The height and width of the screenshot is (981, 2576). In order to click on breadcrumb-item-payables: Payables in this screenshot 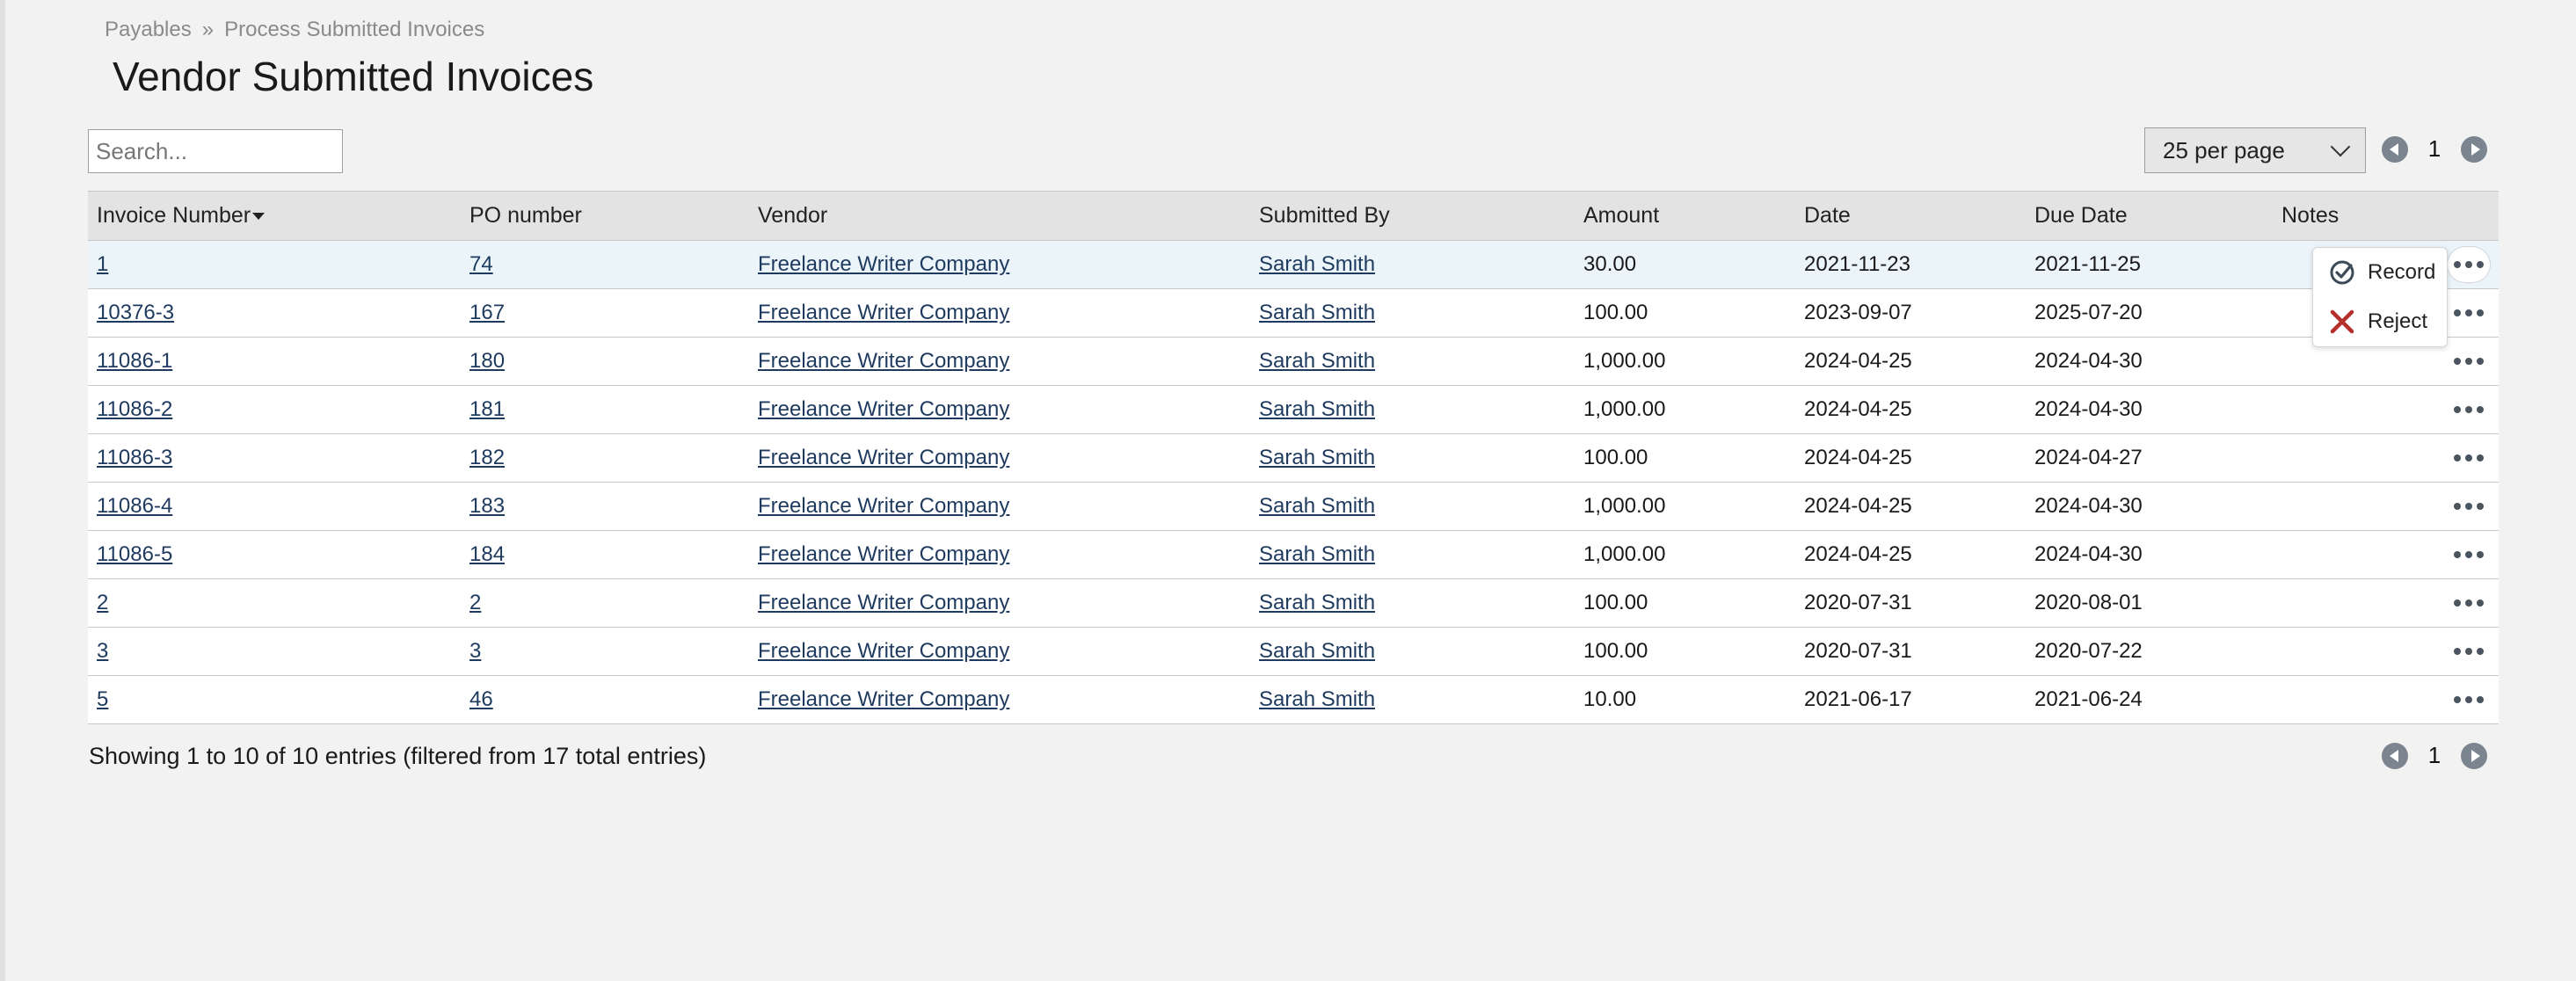, I will do `click(148, 29)`.